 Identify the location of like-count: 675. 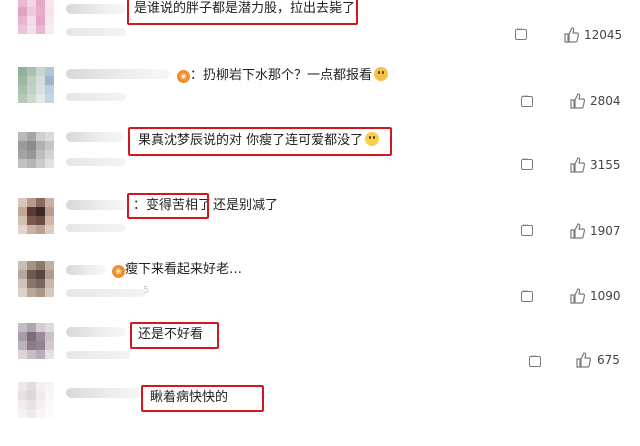
(608, 360).